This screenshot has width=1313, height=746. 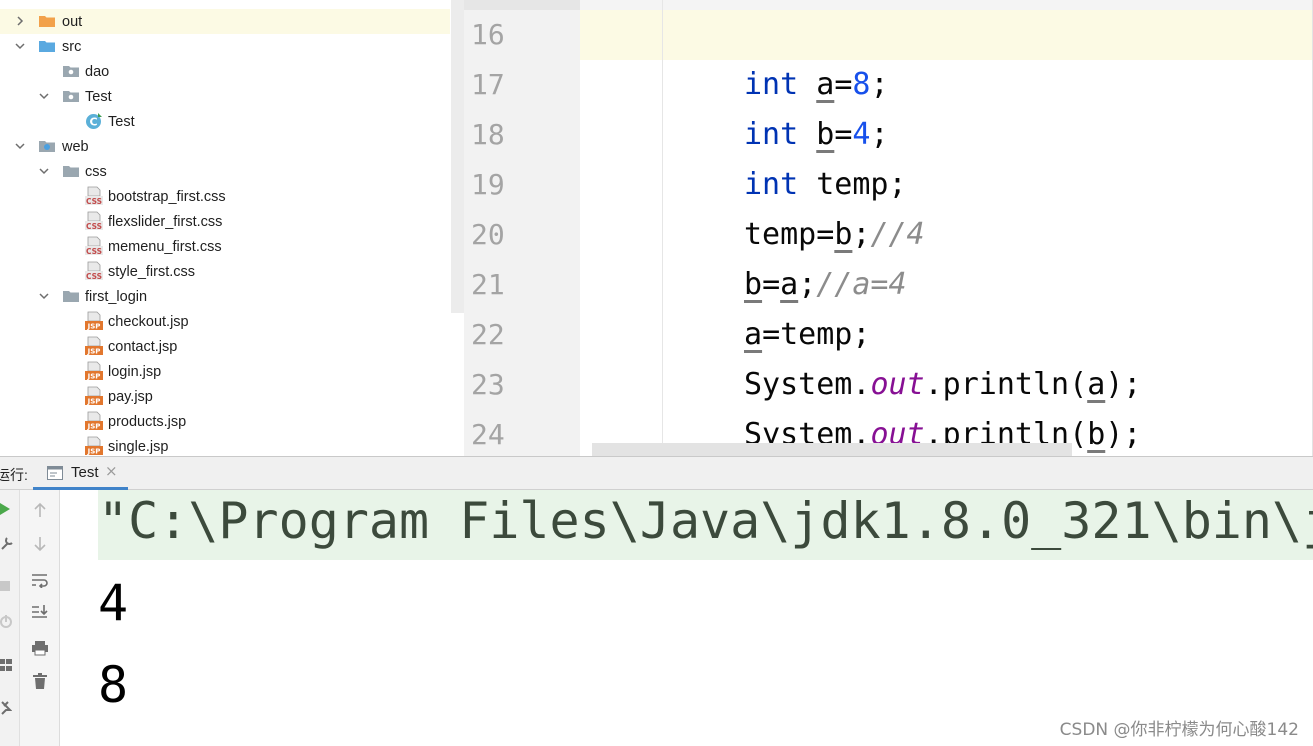 What do you see at coordinates (5, 586) in the screenshot?
I see `stop-icon` at bounding box center [5, 586].